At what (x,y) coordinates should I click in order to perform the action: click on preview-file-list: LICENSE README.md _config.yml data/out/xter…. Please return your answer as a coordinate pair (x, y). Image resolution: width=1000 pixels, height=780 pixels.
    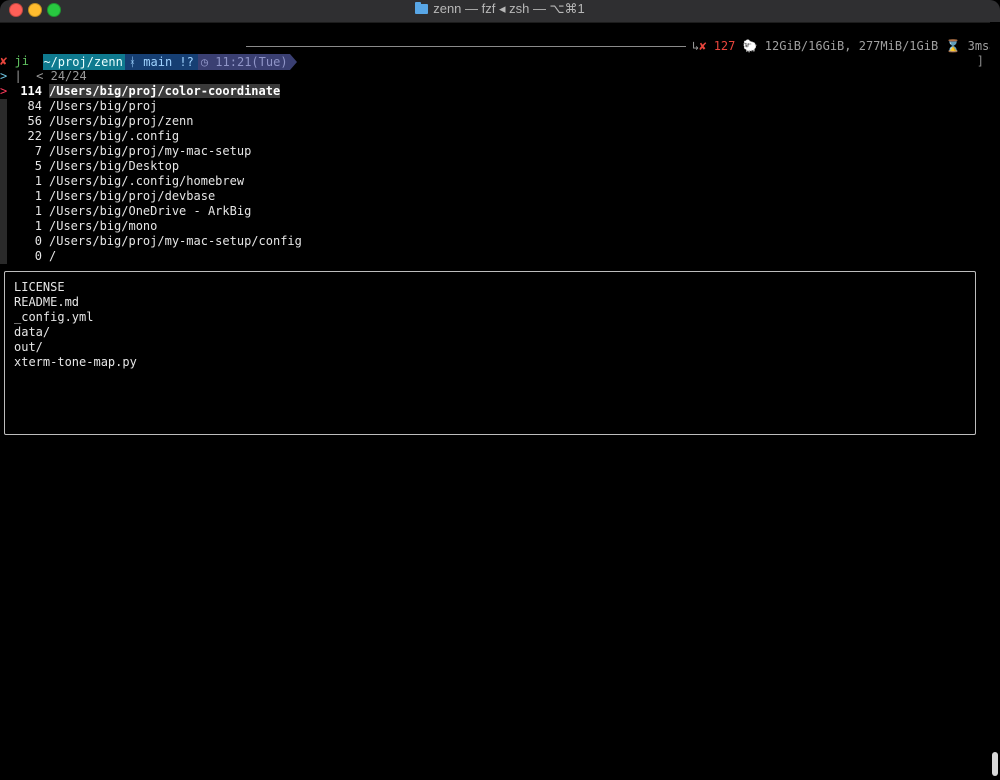
    Looking at the image, I should click on (490, 325).